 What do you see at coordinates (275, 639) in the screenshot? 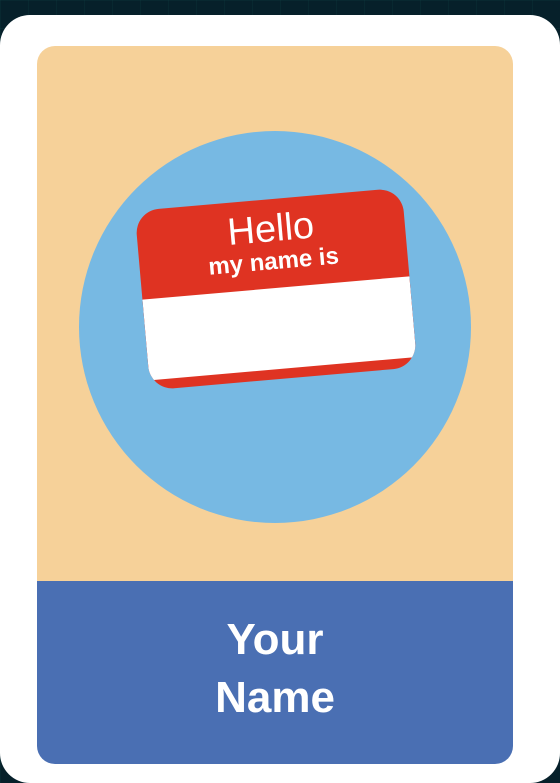
I see `name-line-1: Your` at bounding box center [275, 639].